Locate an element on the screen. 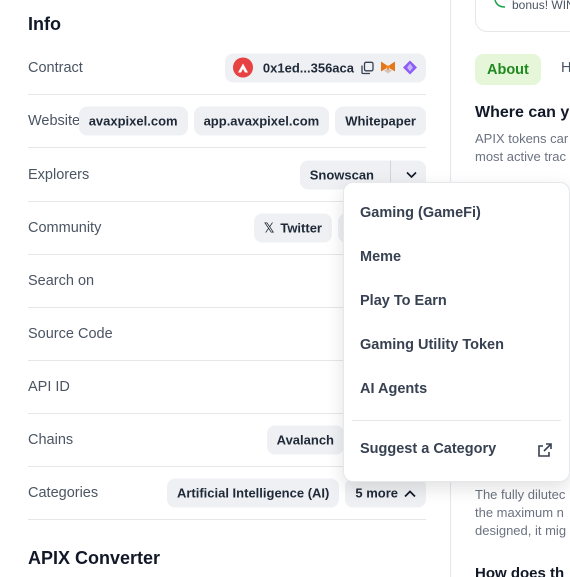 This screenshot has width=570, height=577. tab-other: H is located at coordinates (565, 68).